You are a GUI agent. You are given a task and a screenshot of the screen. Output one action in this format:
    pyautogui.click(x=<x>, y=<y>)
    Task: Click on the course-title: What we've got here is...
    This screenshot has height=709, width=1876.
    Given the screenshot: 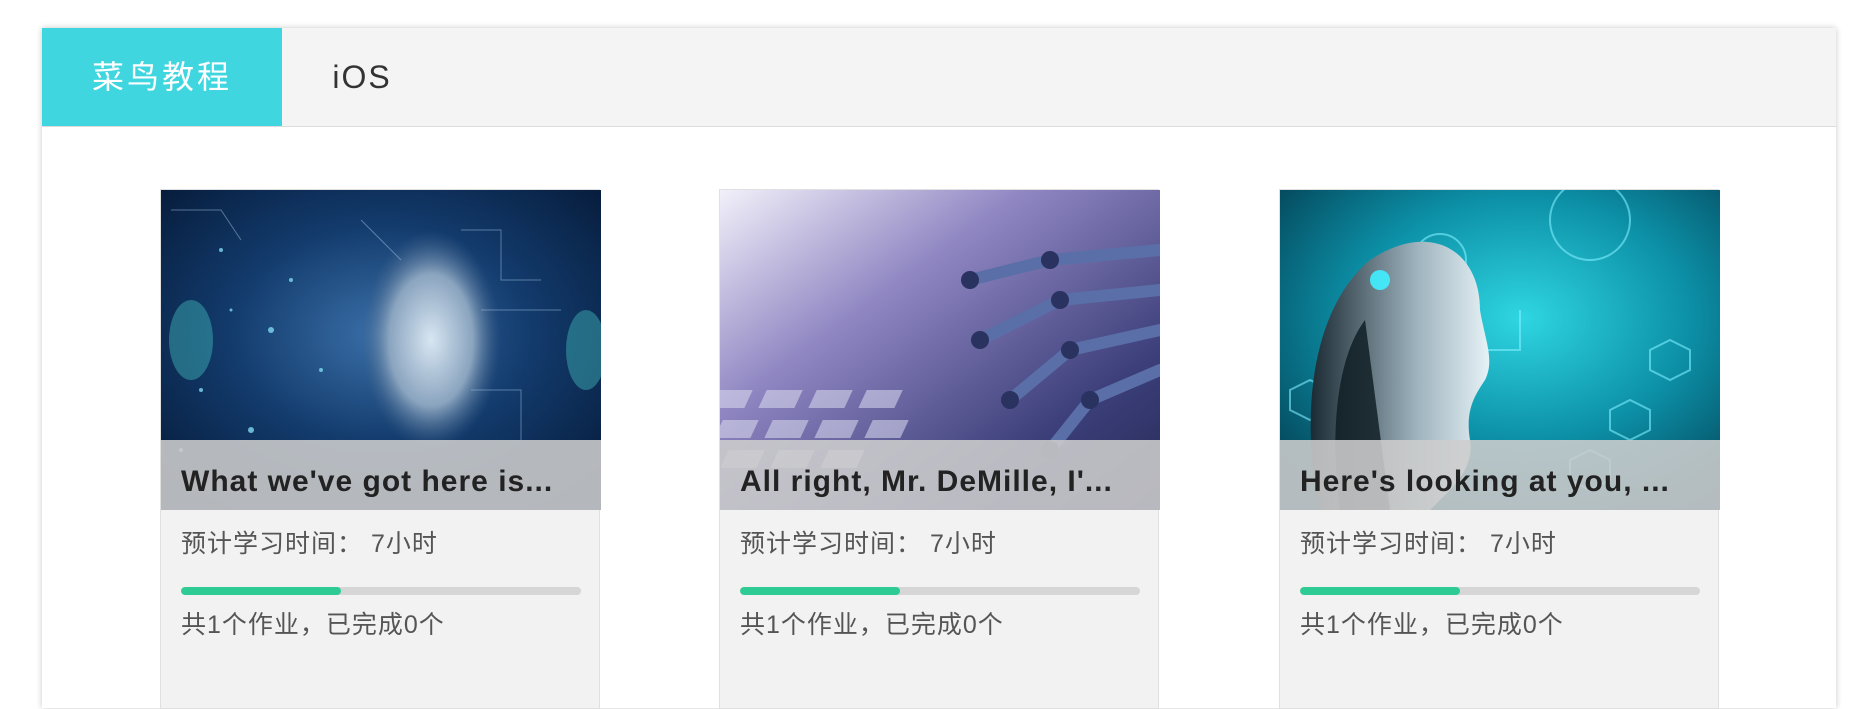 What is the action you would take?
    pyautogui.click(x=367, y=481)
    